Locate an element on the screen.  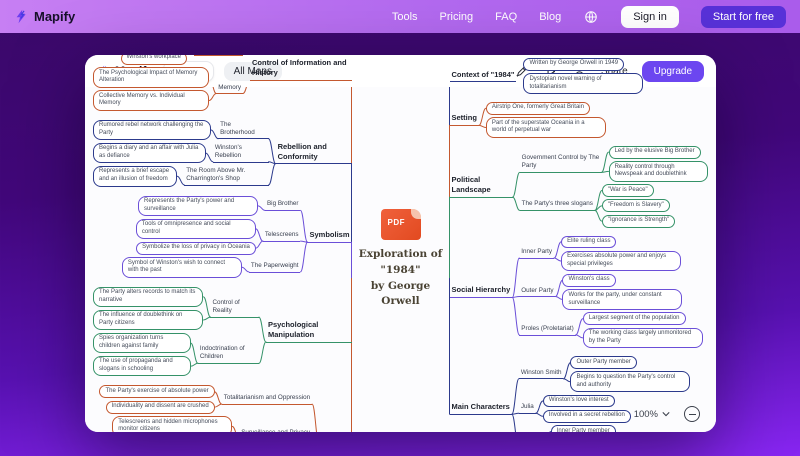
leaf-topic-node: Airstrip One, formerly Great Britain is located at coordinates (537, 108).